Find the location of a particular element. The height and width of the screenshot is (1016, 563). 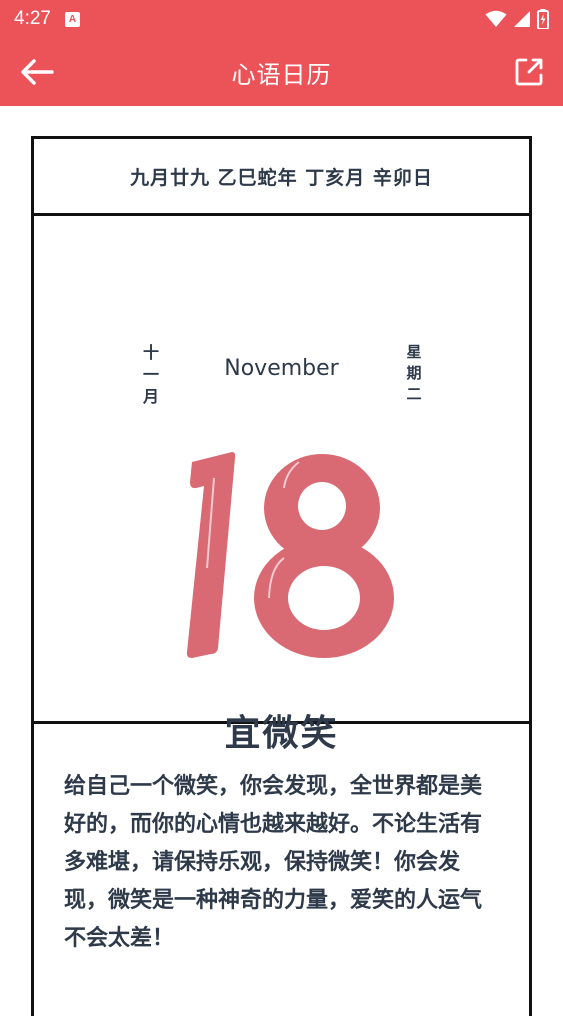

page-title: 心语日历 is located at coordinates (281, 74).